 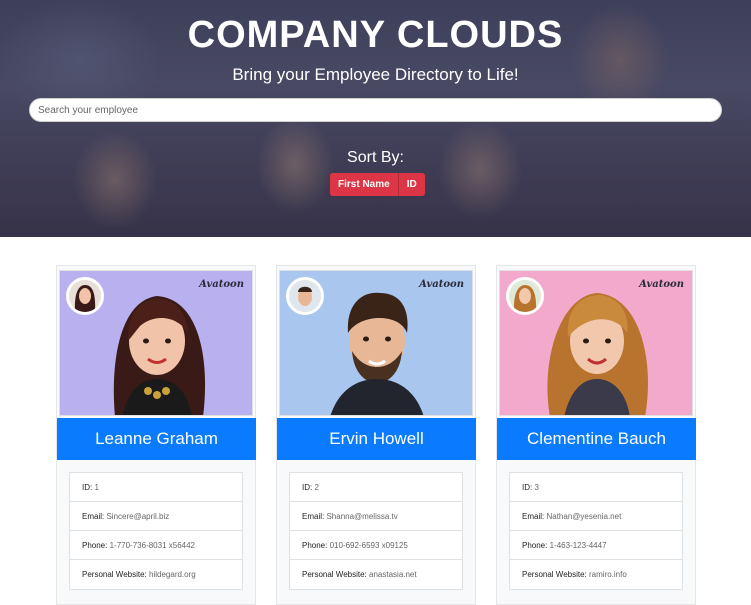 I want to click on employee-id: ID: 3, so click(x=596, y=487).